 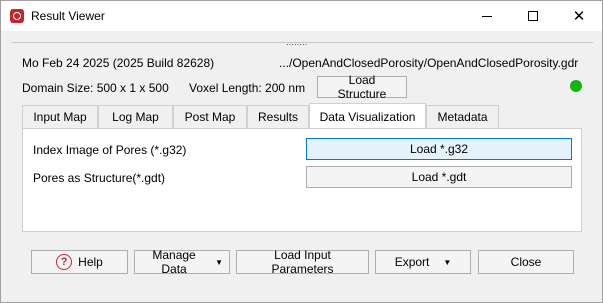 What do you see at coordinates (462, 116) in the screenshot?
I see `tab-metadata: Metadata` at bounding box center [462, 116].